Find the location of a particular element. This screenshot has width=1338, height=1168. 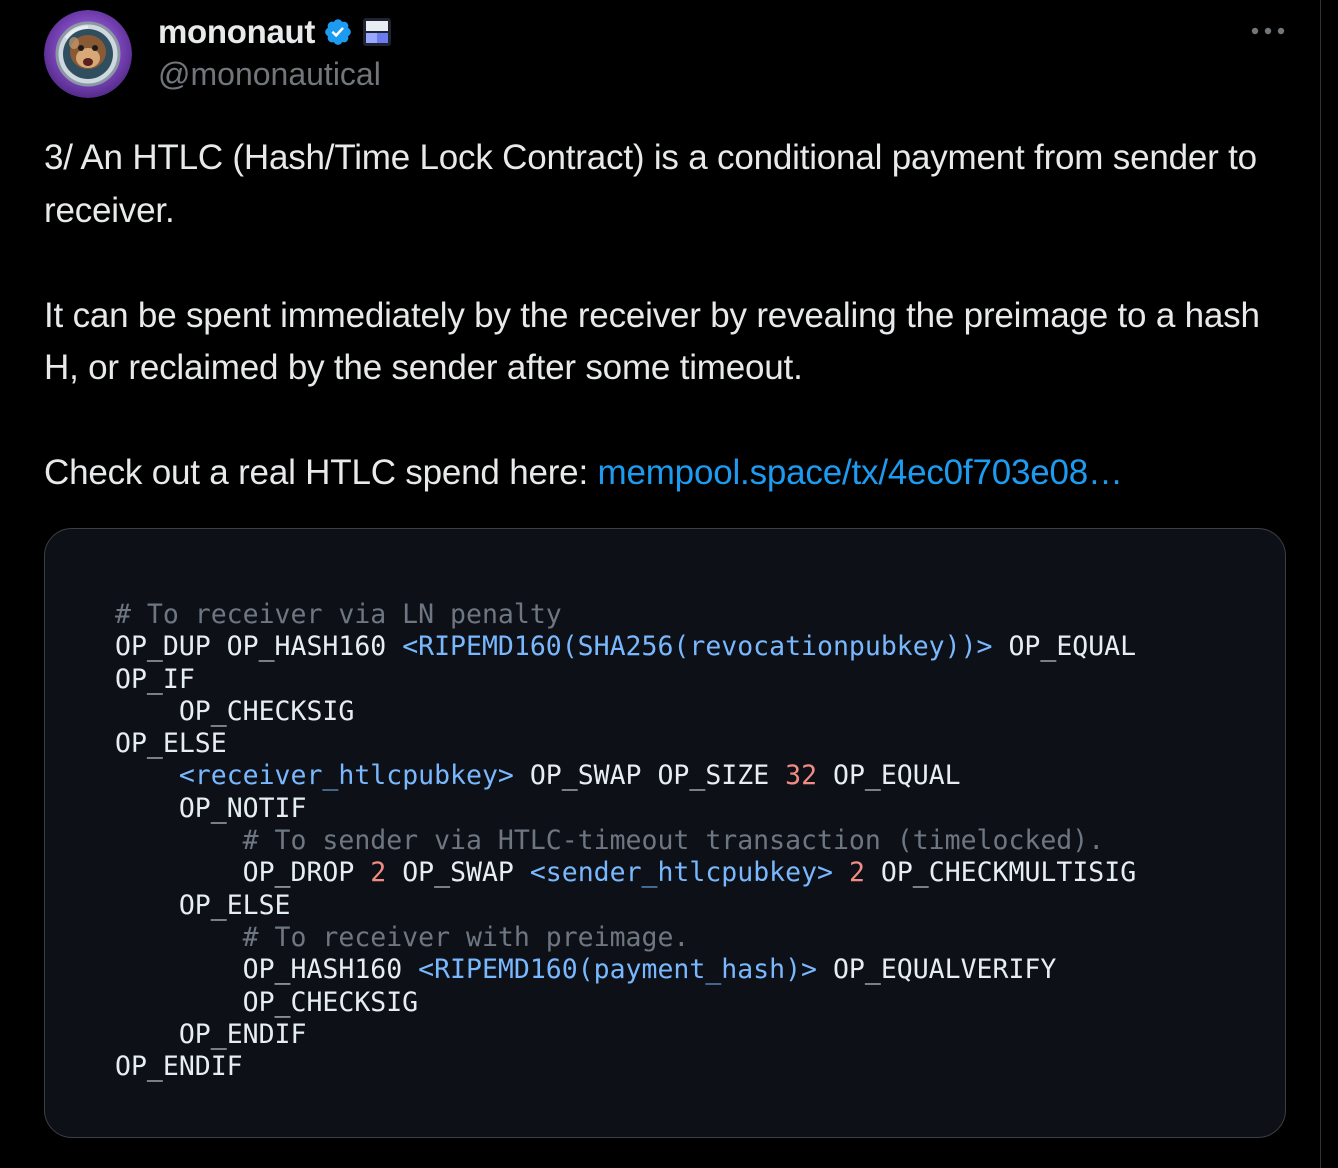

astronaut-monkey-avatar-icon is located at coordinates (88, 54).